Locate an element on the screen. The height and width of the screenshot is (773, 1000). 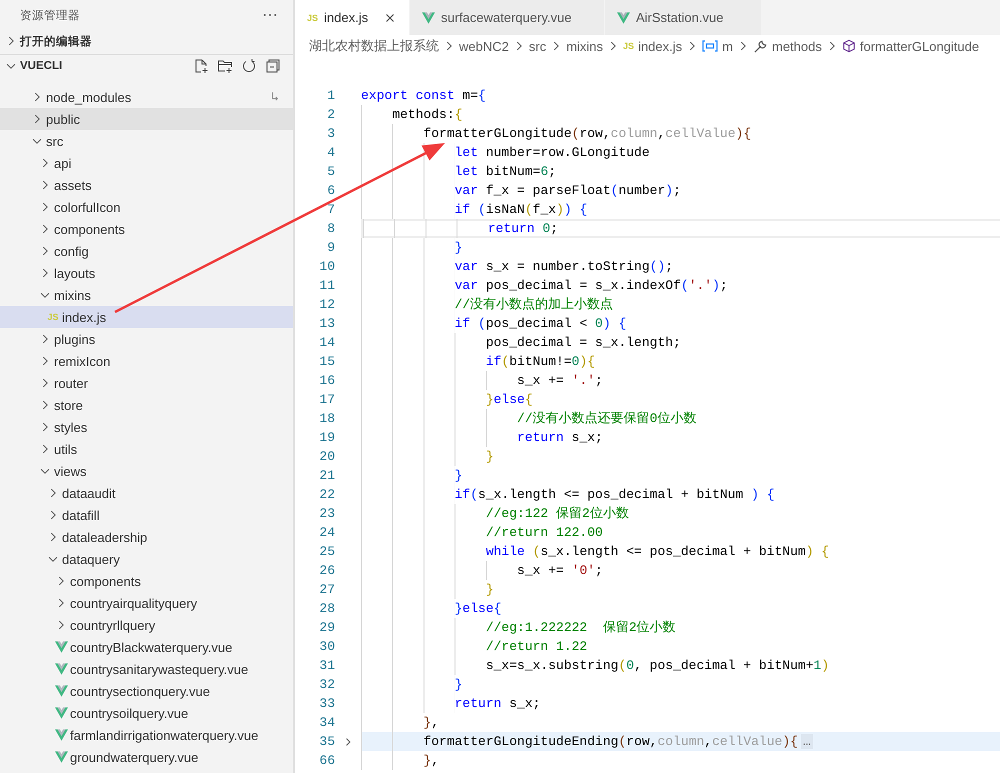
section-header: VUECLI is located at coordinates (146, 65).